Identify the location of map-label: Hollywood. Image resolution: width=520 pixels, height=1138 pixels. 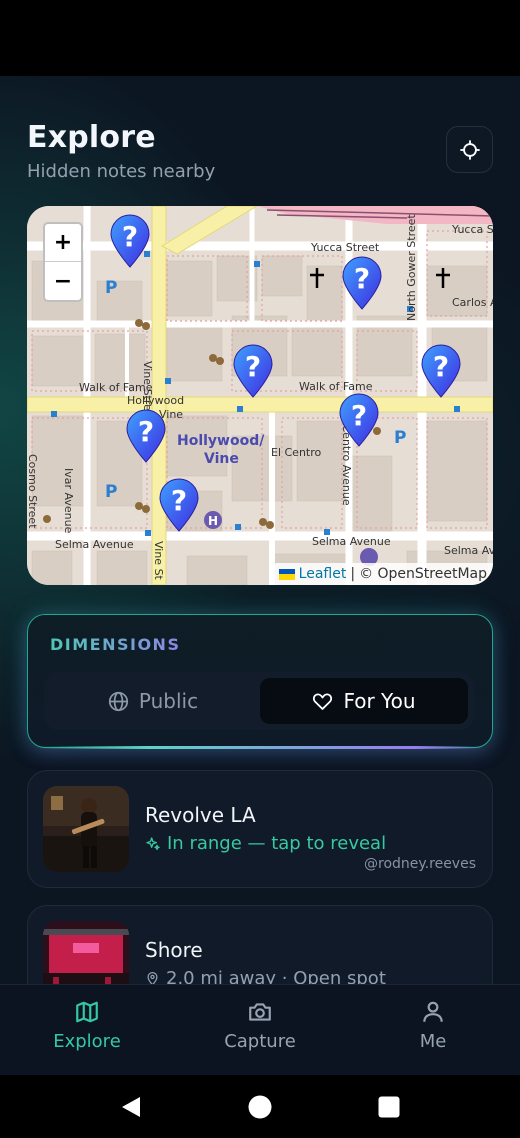
(156, 400).